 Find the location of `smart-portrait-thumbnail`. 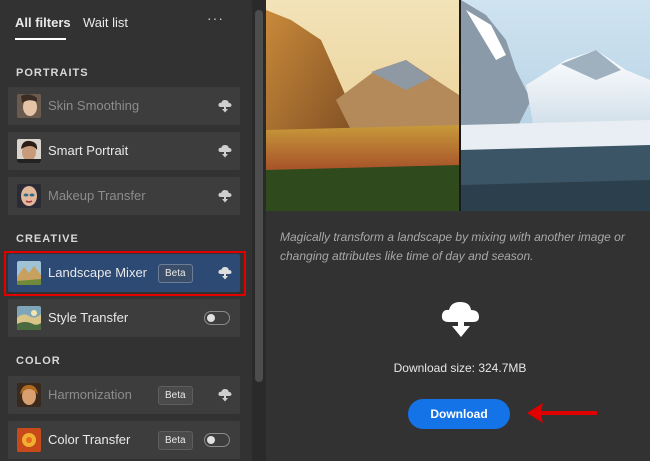

smart-portrait-thumbnail is located at coordinates (29, 151).